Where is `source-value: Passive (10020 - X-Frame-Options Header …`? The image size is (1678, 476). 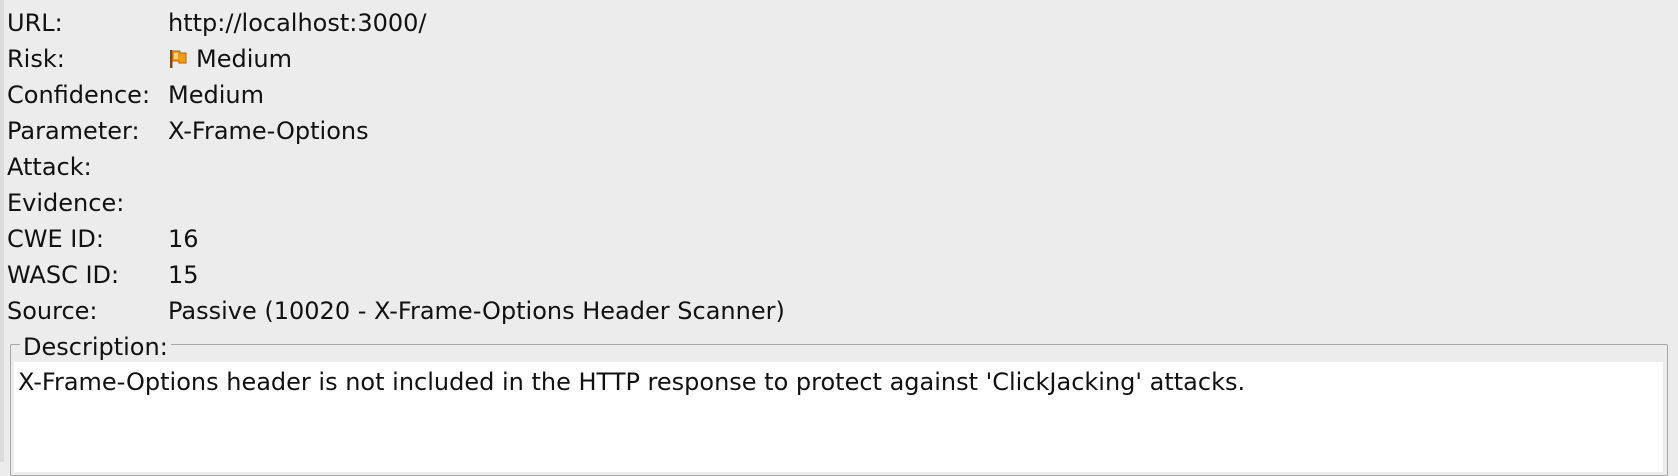
source-value: Passive (10020 - X-Frame-Options Header … is located at coordinates (476, 311).